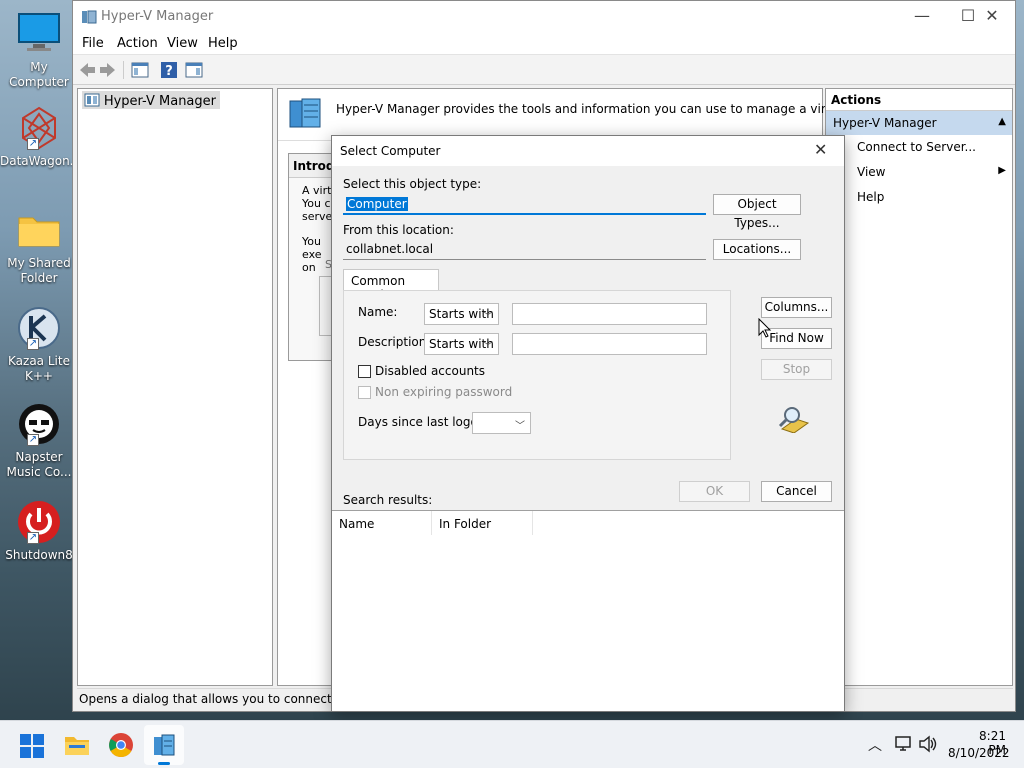 Image resolution: width=1024 pixels, height=768 pixels. What do you see at coordinates (39, 34) in the screenshot?
I see `monitor-icon` at bounding box center [39, 34].